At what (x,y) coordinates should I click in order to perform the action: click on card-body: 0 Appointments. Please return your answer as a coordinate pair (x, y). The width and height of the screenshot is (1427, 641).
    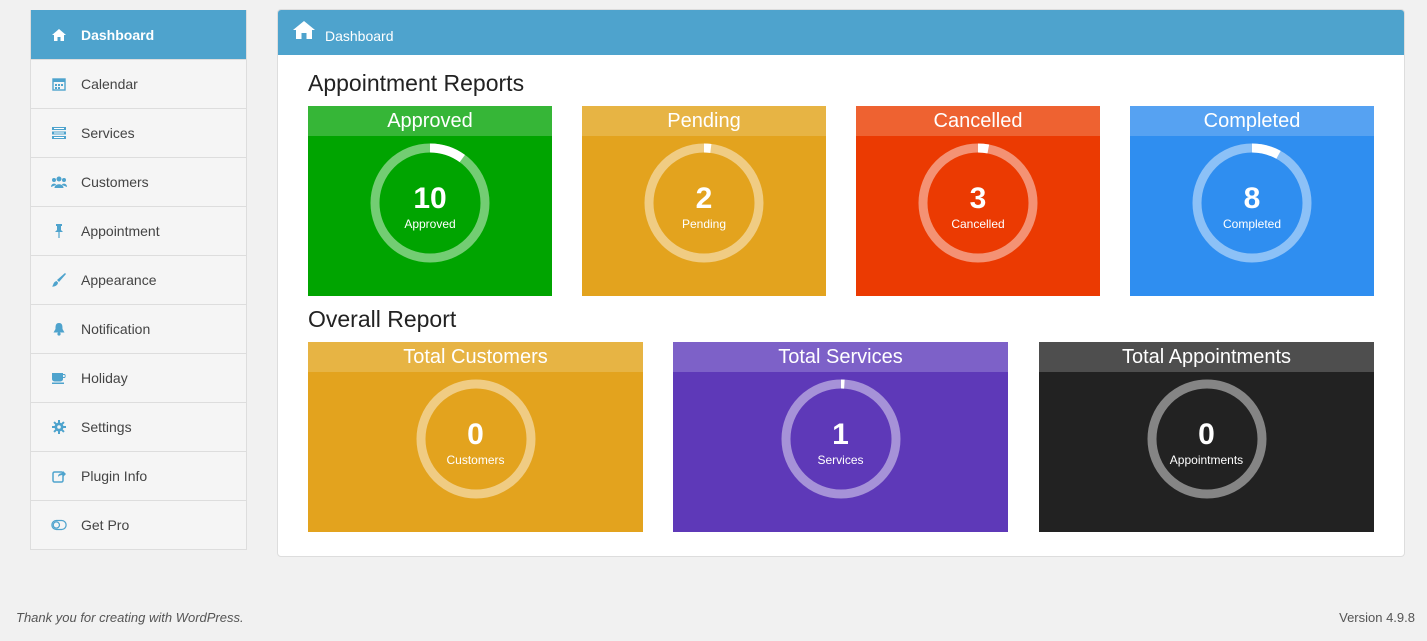
    Looking at the image, I should click on (1206, 452).